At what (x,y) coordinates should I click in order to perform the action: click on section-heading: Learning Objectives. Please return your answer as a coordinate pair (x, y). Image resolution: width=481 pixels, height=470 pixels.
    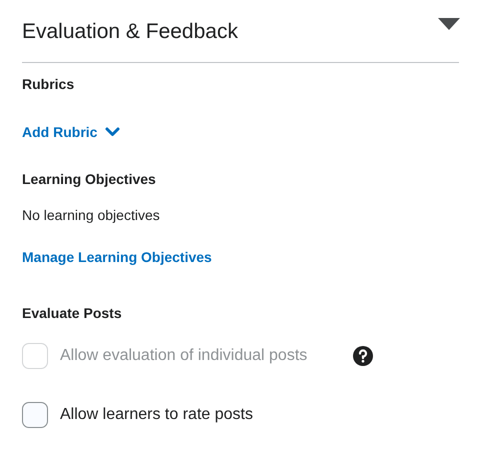
    Looking at the image, I should click on (89, 179).